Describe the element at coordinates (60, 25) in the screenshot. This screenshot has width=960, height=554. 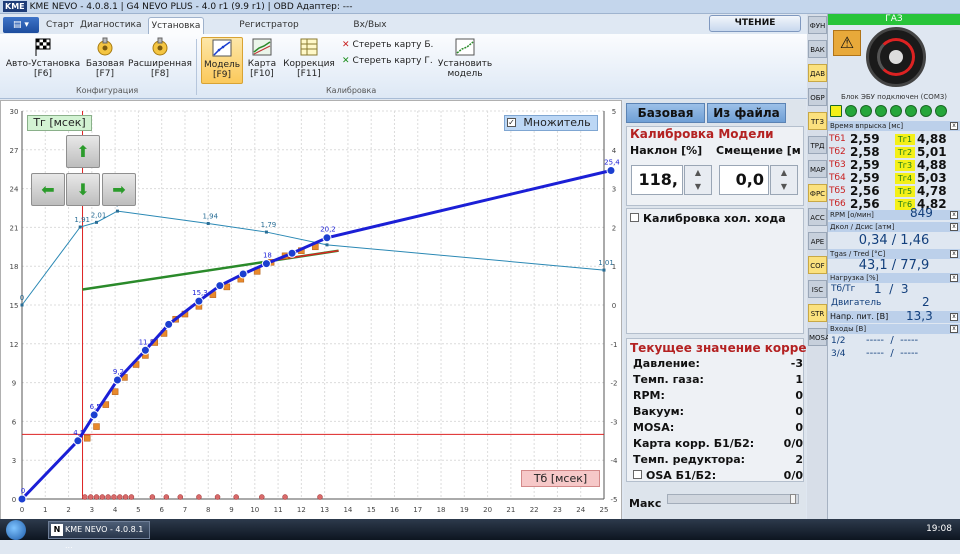
I see `tab-start: Старт` at that location.